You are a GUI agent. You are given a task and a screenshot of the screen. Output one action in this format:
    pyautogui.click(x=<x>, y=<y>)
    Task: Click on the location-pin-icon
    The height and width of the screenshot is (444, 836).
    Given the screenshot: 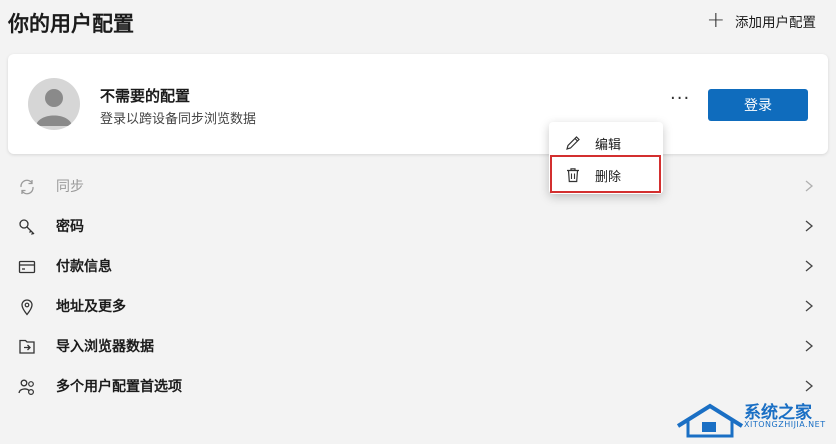 What is the action you would take?
    pyautogui.click(x=27, y=307)
    